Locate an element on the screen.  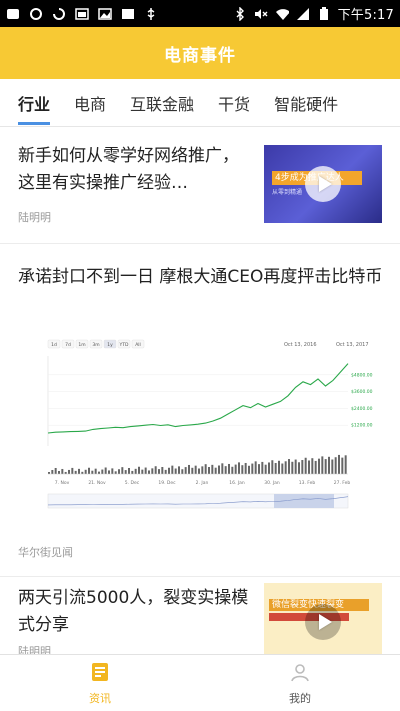
loading-icon is located at coordinates (59, 14).